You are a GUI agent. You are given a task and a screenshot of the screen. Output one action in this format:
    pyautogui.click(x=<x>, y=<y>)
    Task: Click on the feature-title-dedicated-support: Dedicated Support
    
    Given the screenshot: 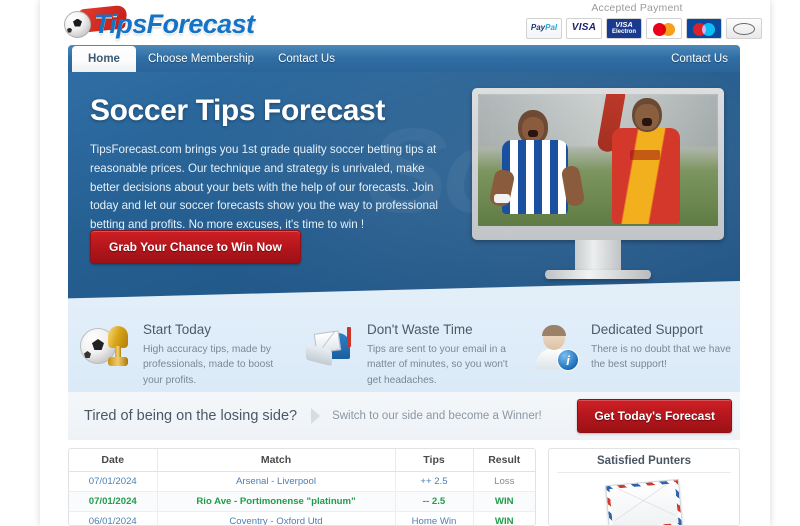 What is the action you would take?
    pyautogui.click(x=647, y=329)
    